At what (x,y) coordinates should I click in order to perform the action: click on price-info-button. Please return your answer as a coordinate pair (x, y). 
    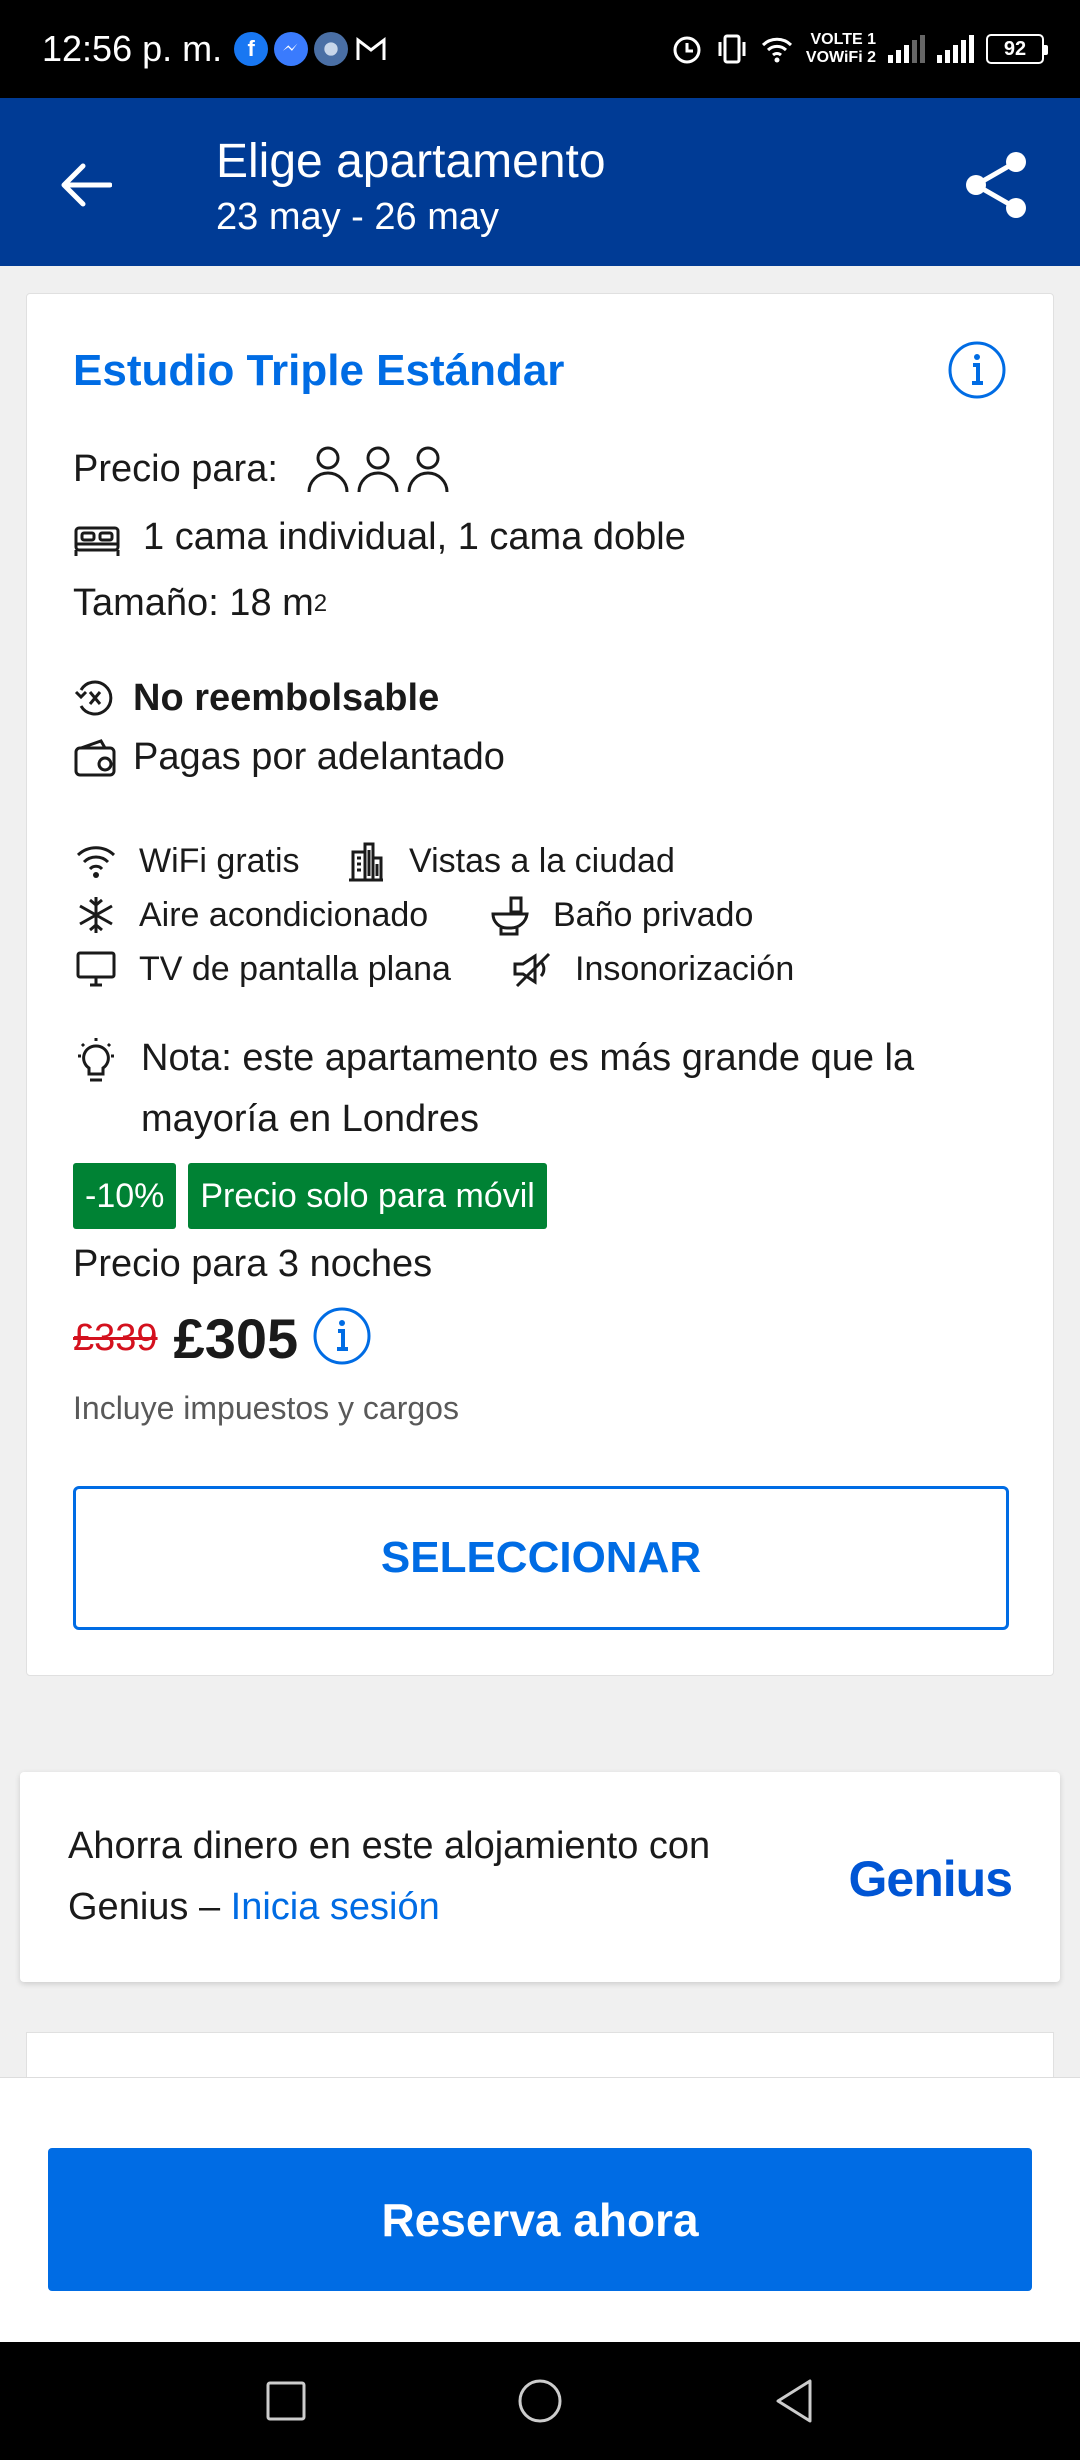
    Looking at the image, I should click on (342, 1338).